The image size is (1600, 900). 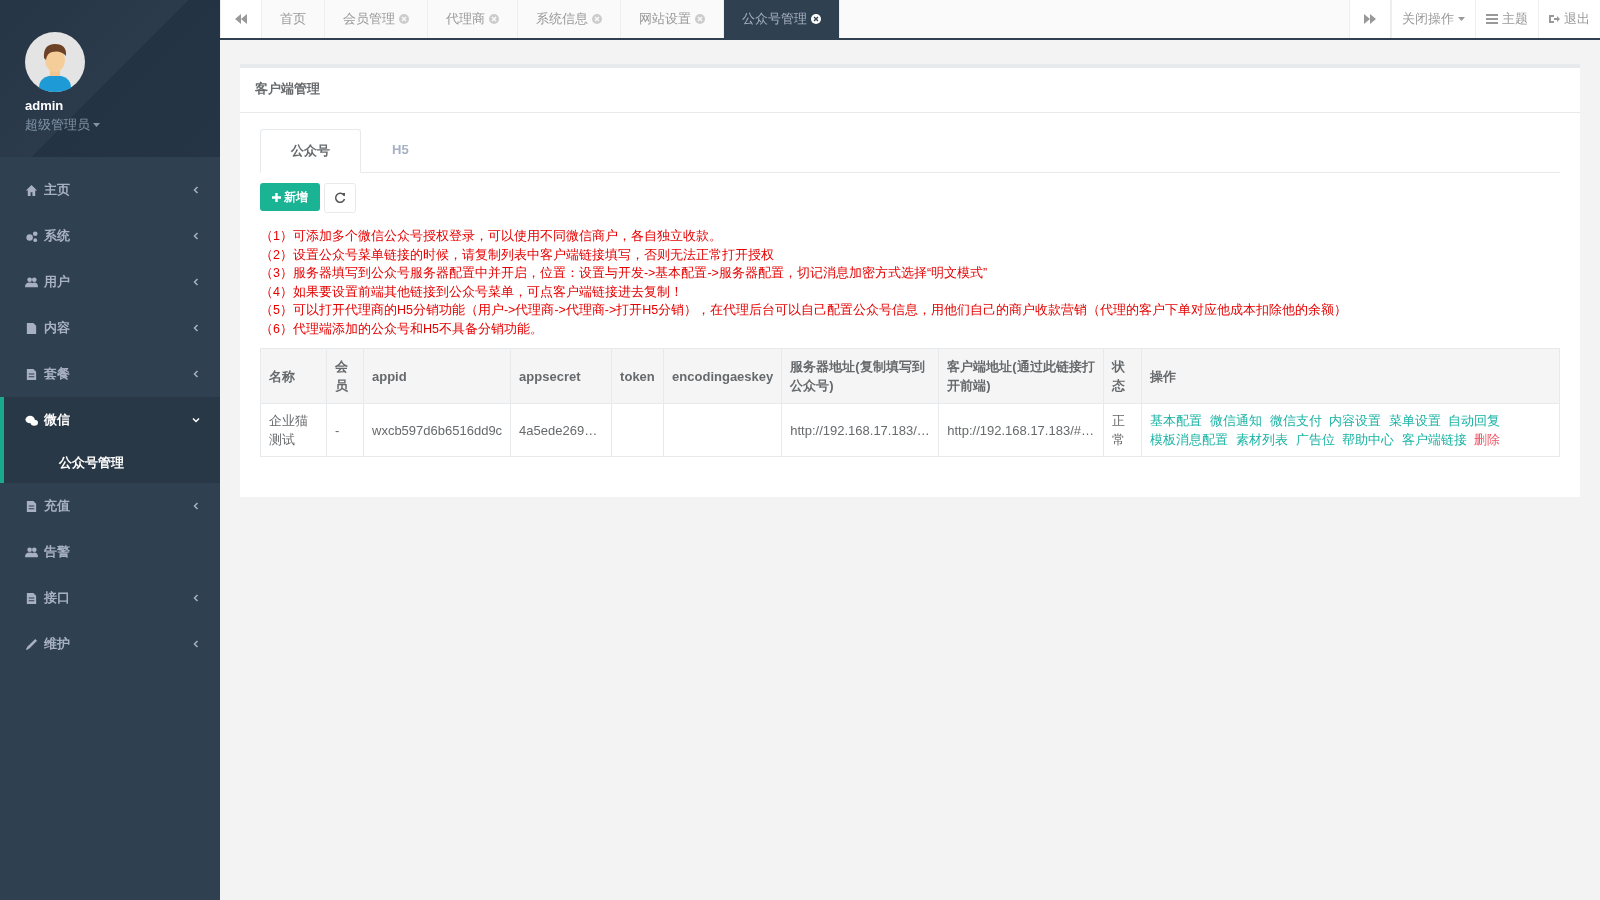 I want to click on refresh-button, so click(x=340, y=198).